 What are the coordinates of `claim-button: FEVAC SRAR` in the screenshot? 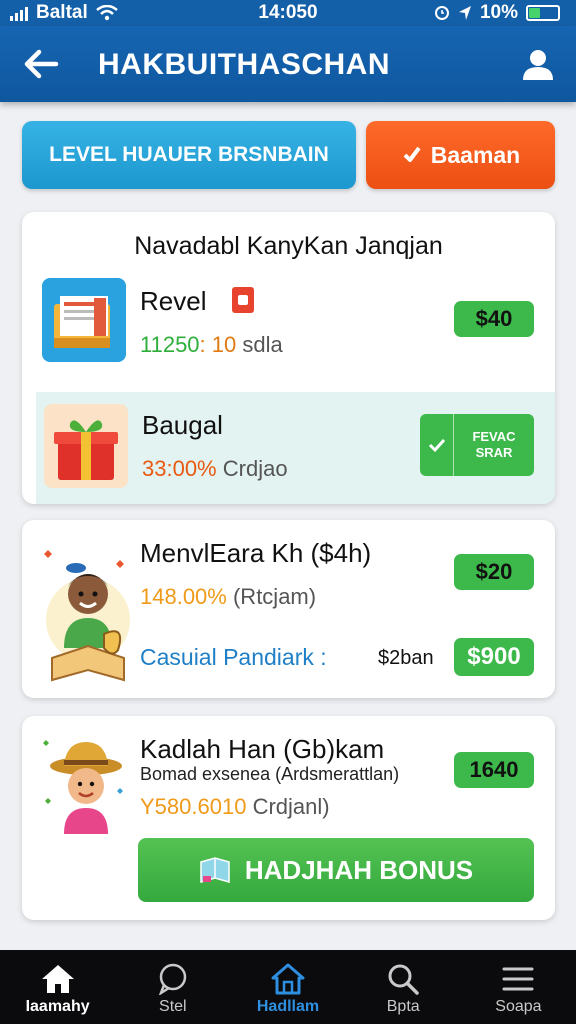 It's located at (477, 445).